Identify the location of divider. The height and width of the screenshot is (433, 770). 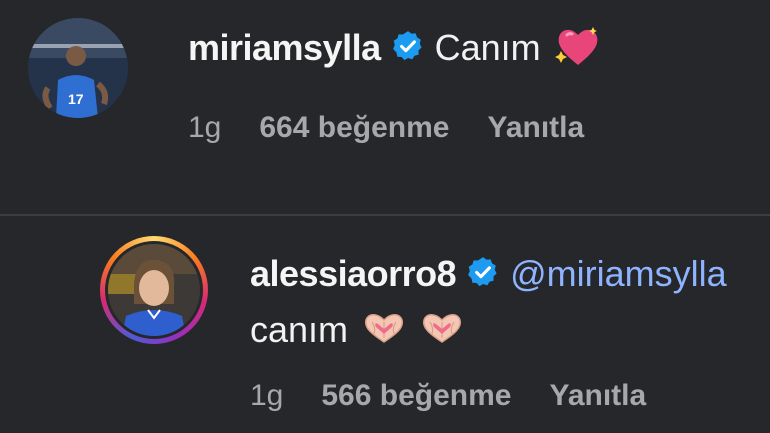
(385, 215).